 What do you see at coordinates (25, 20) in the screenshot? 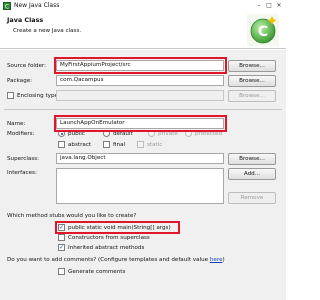
I see `wizard-title: Java Class` at bounding box center [25, 20].